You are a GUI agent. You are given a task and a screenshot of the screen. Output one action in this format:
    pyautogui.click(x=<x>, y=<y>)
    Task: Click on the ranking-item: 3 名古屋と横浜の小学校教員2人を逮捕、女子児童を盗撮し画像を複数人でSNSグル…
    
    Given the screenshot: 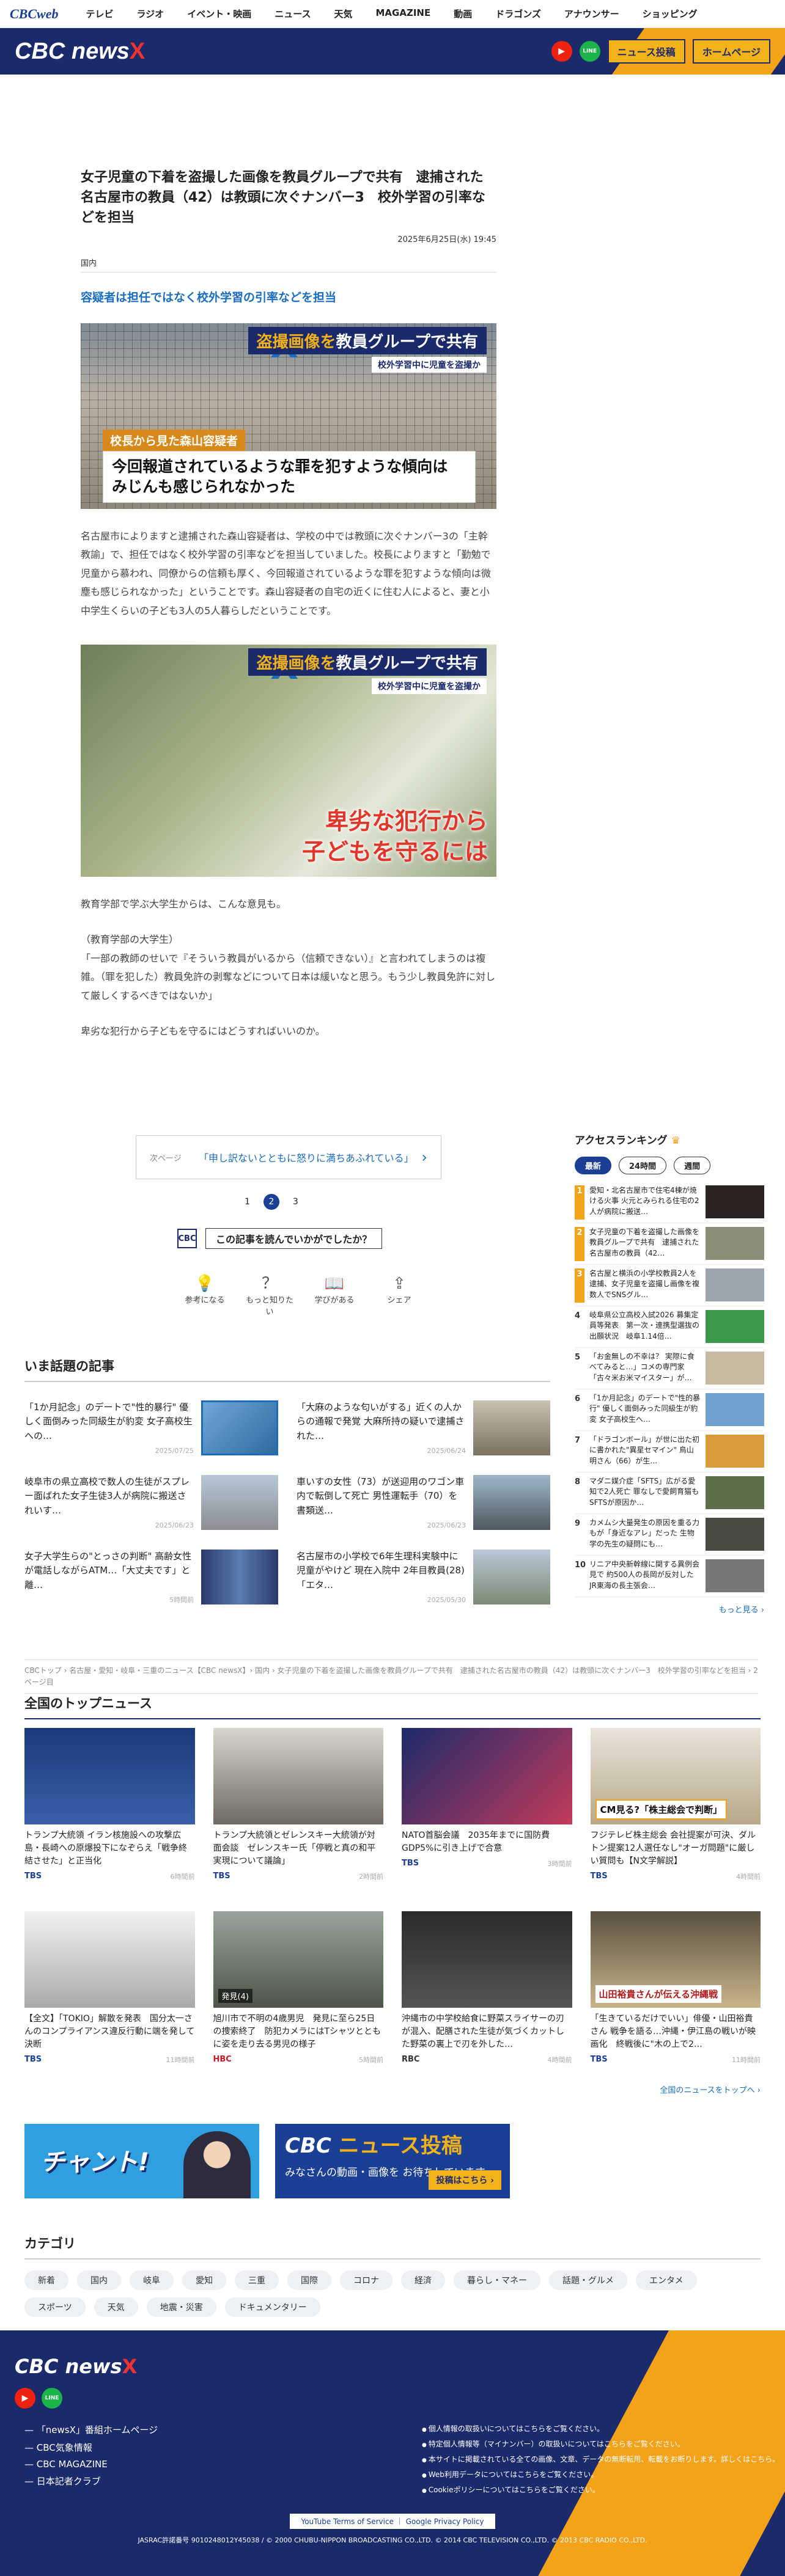 What is the action you would take?
    pyautogui.click(x=670, y=1285)
    